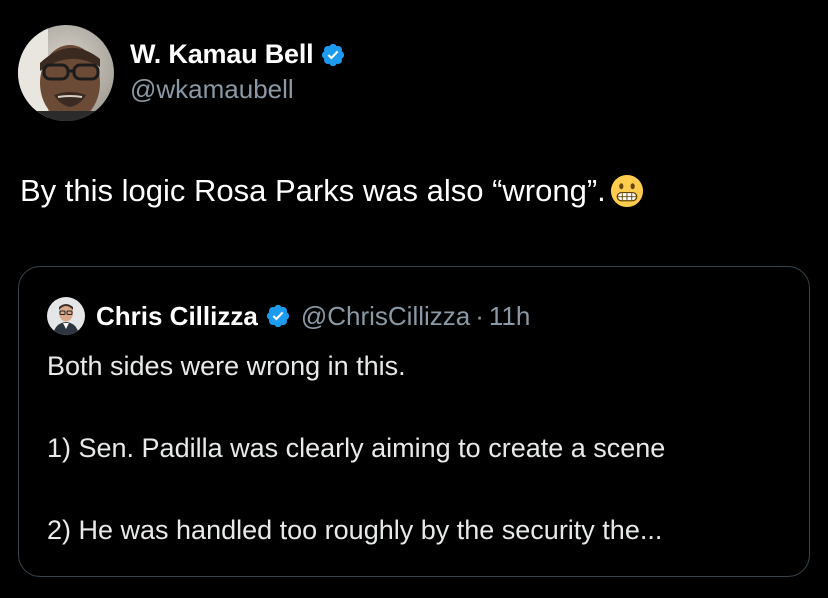 Image resolution: width=828 pixels, height=598 pixels. What do you see at coordinates (385, 316) in the screenshot?
I see `quoted-author-handle: @ChrisCillizza` at bounding box center [385, 316].